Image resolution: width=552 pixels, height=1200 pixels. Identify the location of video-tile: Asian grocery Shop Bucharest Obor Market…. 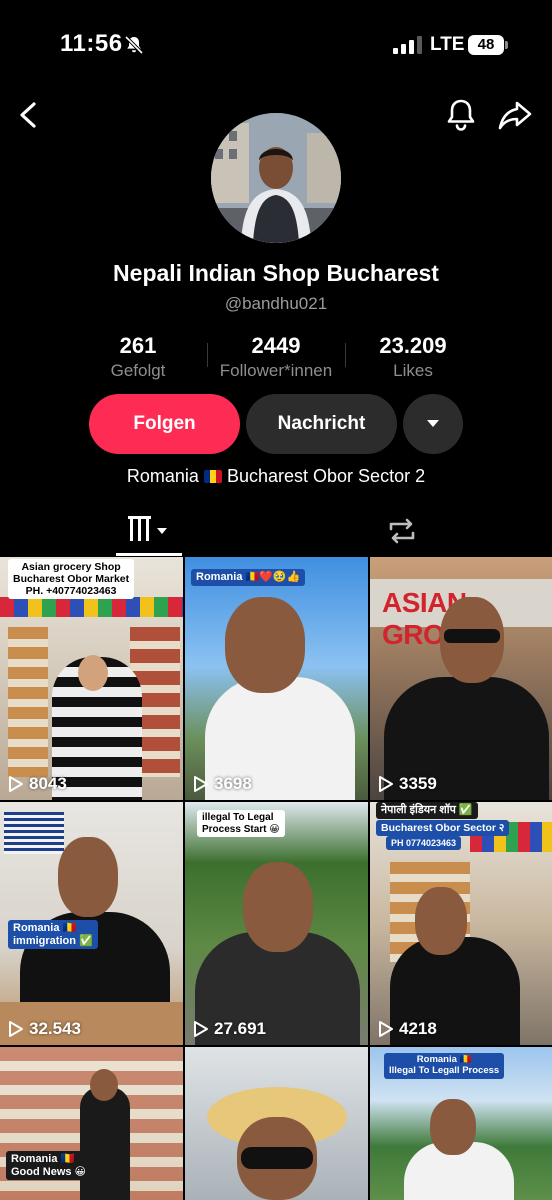
(91, 678).